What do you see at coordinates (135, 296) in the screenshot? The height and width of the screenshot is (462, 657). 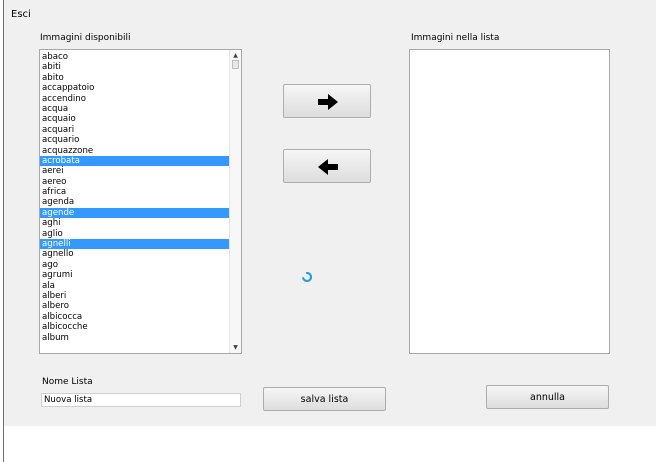 I see `list-item: alberi` at bounding box center [135, 296].